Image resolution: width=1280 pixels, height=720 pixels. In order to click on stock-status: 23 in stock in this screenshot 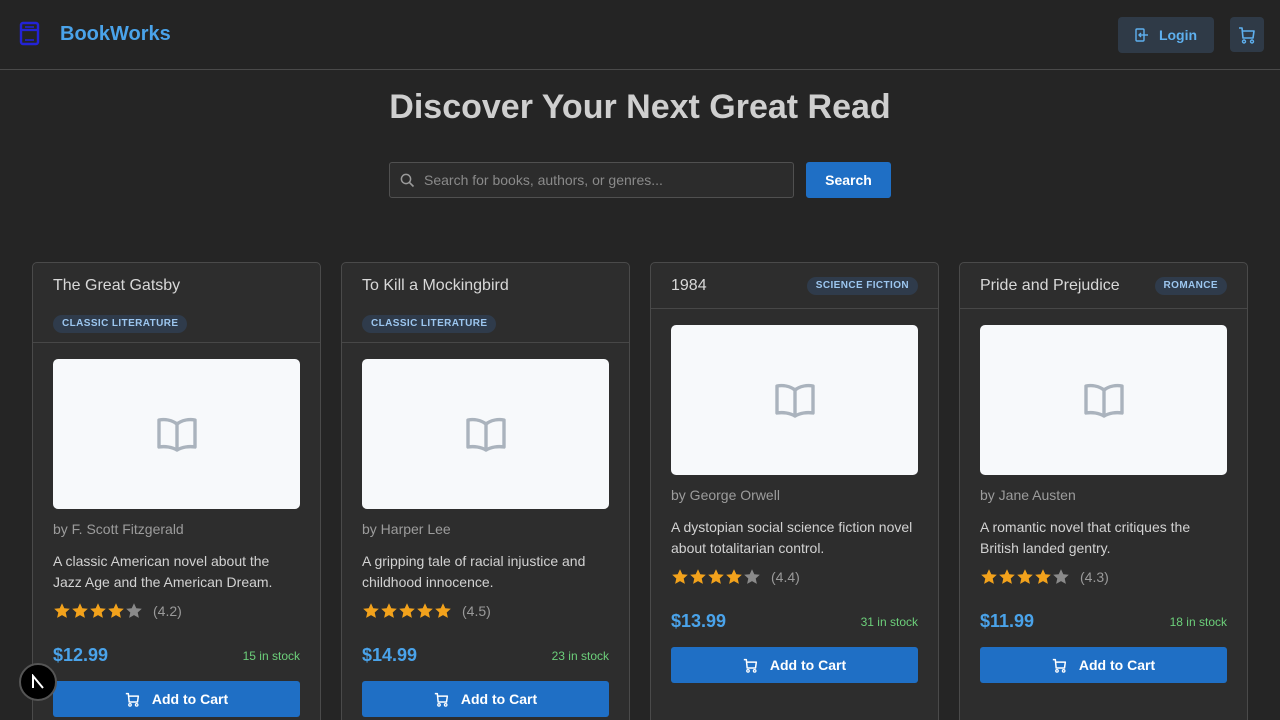, I will do `click(580, 656)`.